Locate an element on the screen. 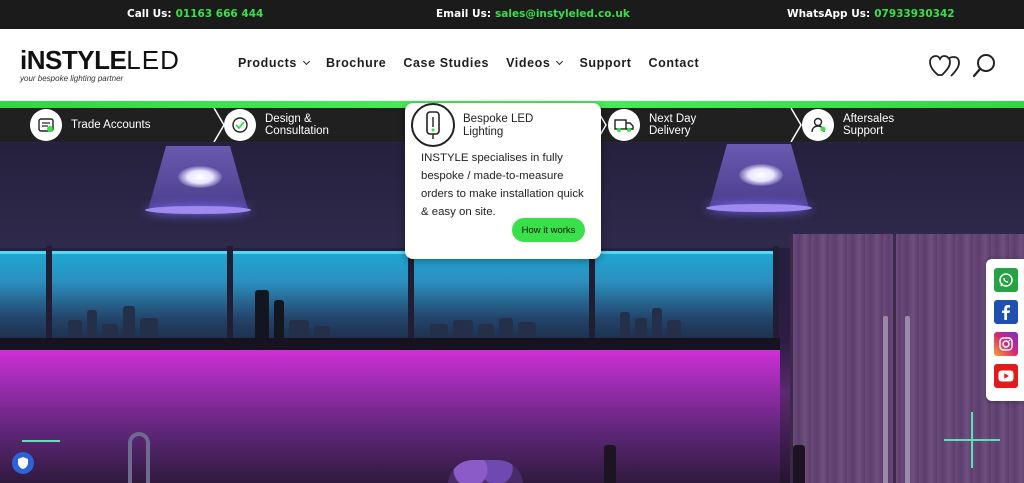  bespoke-lighting-icon is located at coordinates (433, 125).